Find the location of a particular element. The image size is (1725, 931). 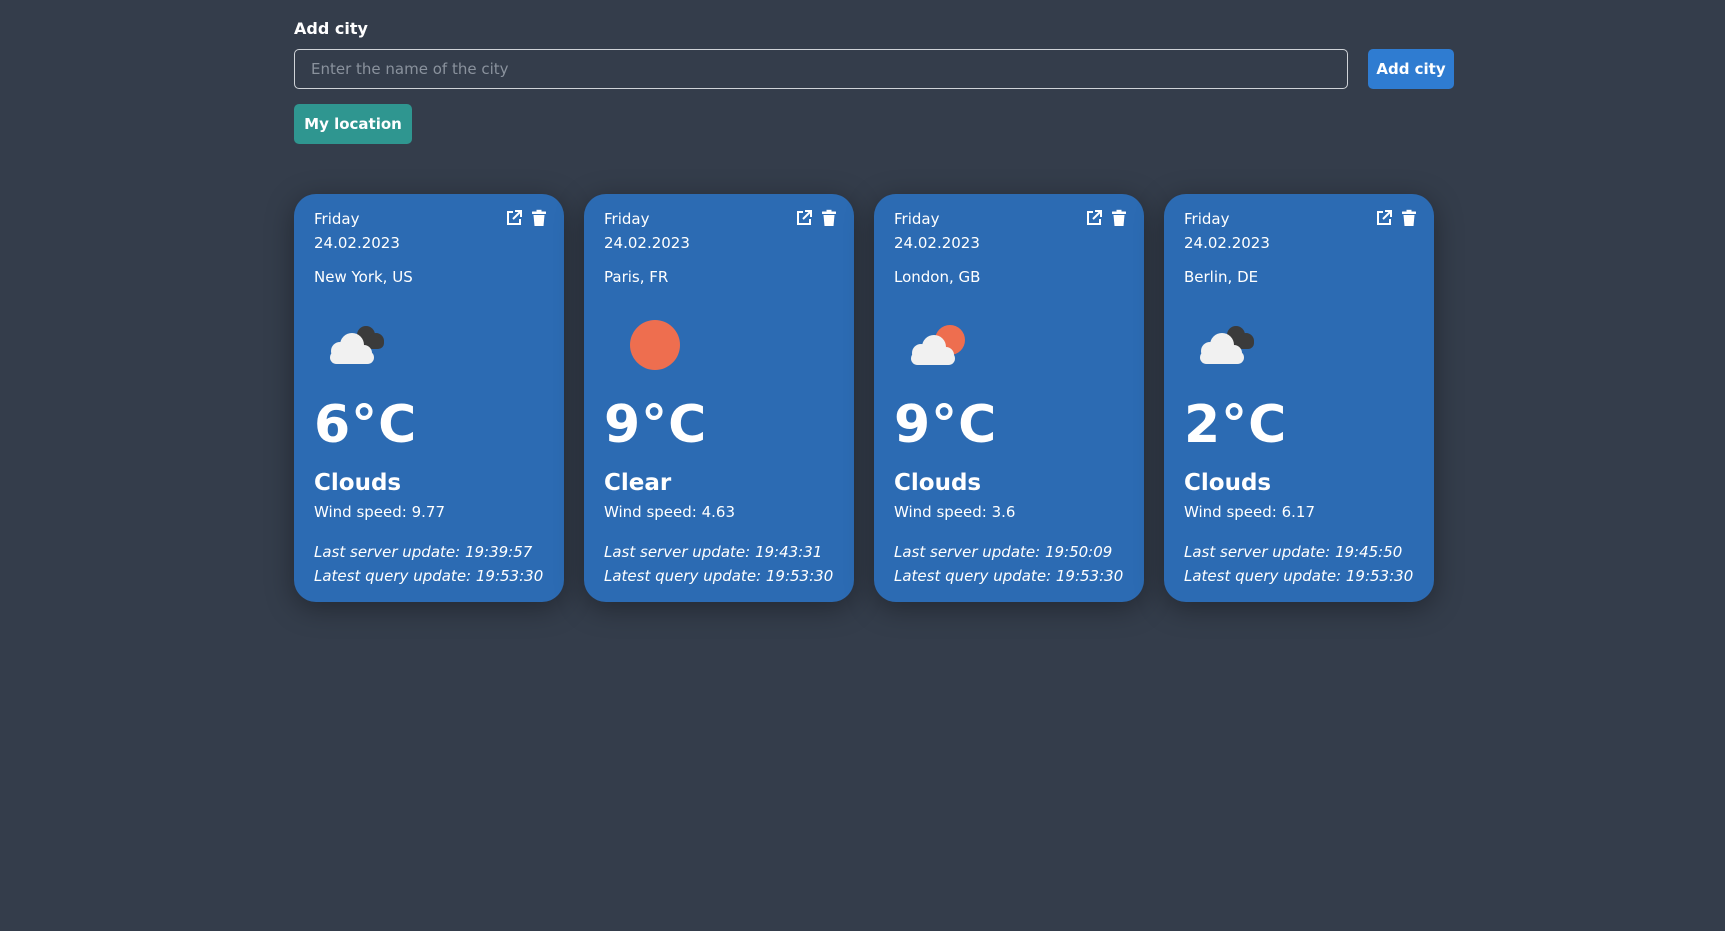

card-wind-speed: Wind speed: 4.63 is located at coordinates (670, 512).